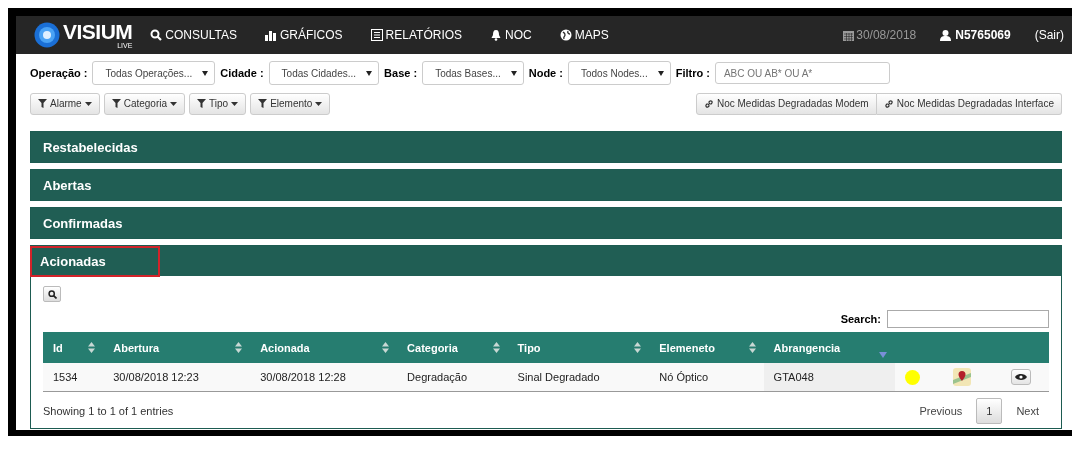 The height and width of the screenshot is (450, 1072). Describe the element at coordinates (95, 261) in the screenshot. I see `panel-title: Acionadas` at that location.